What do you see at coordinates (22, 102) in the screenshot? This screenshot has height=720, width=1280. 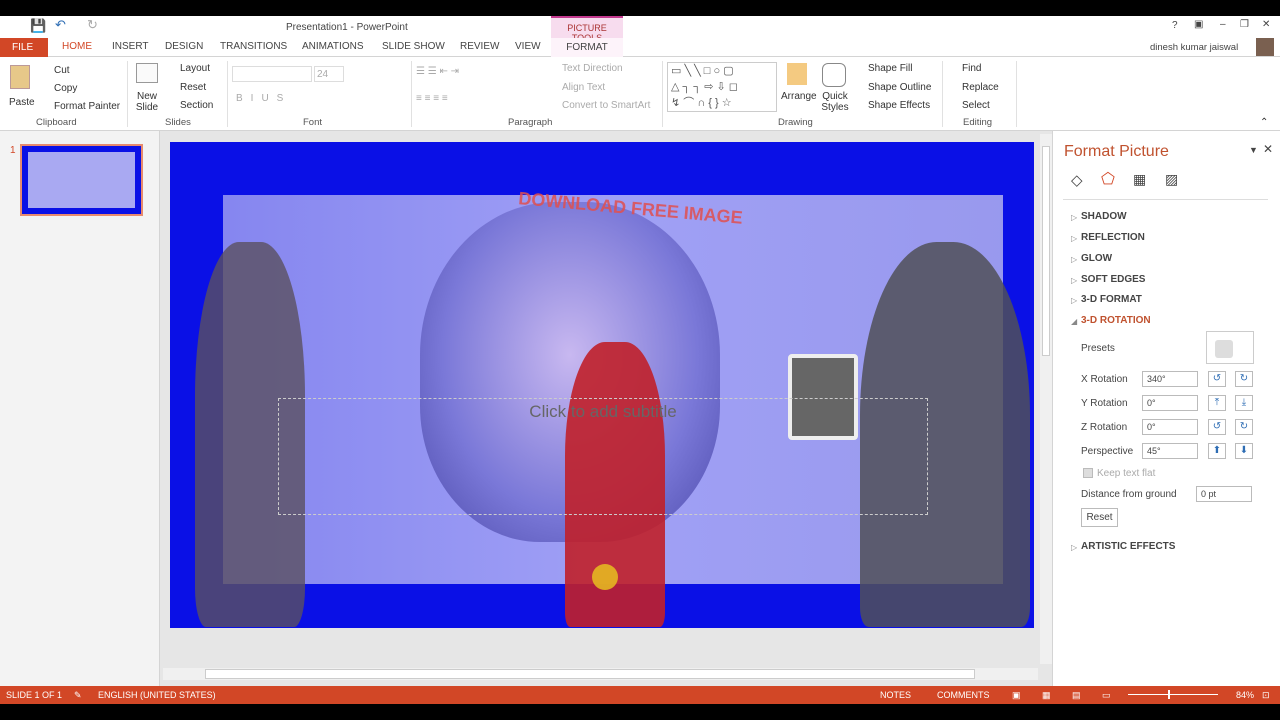 I see `paste-button: Paste` at bounding box center [22, 102].